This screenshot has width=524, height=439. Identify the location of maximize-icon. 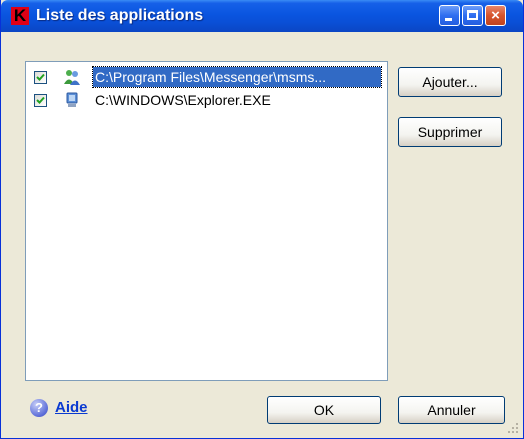
(472, 15).